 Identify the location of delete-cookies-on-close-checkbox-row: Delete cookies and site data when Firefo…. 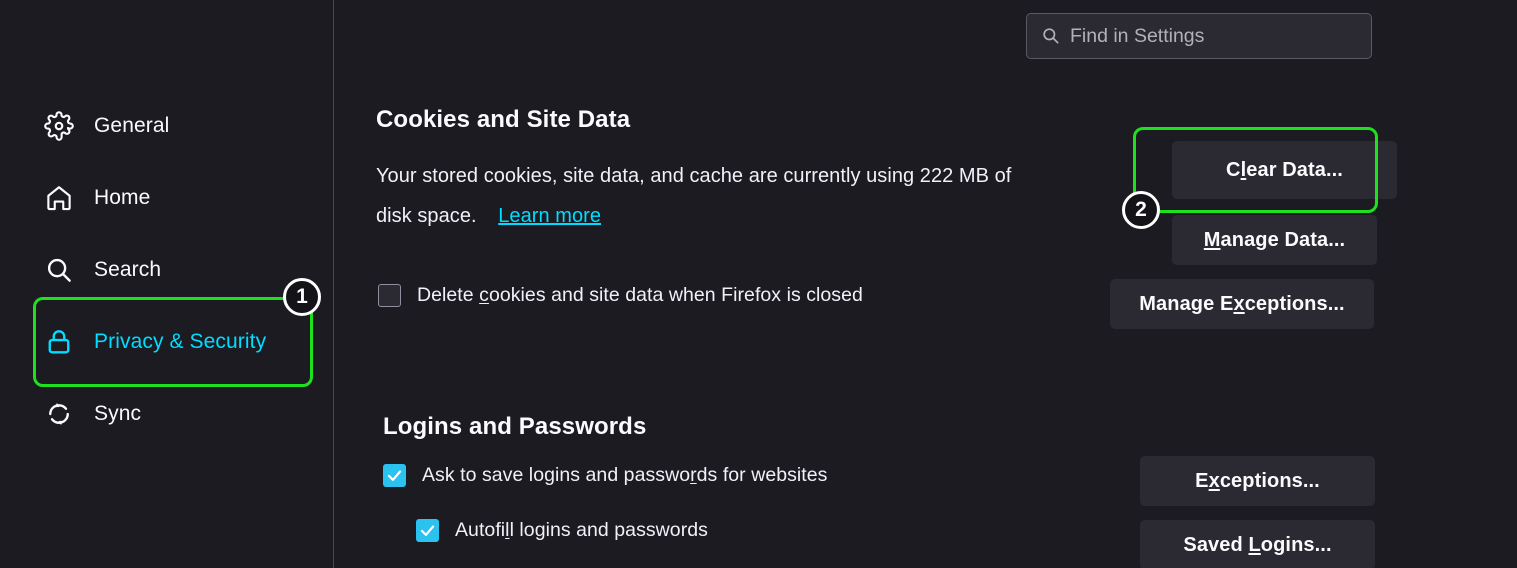
(620, 295).